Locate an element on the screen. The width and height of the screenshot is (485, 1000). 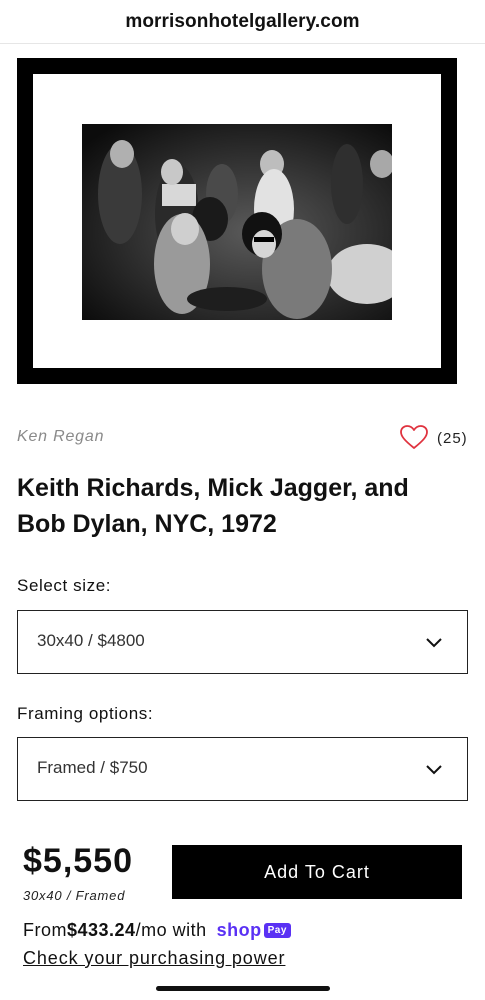
financing-amount: $433.24 is located at coordinates (101, 930).